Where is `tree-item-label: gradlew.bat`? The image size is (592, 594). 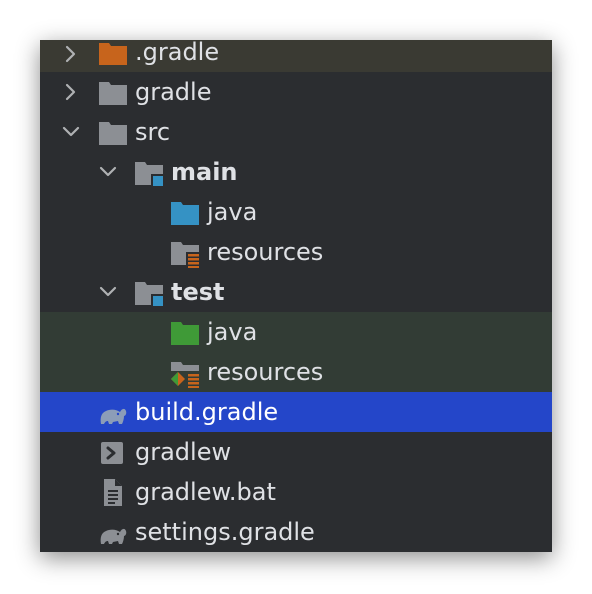
tree-item-label: gradlew.bat is located at coordinates (205, 492).